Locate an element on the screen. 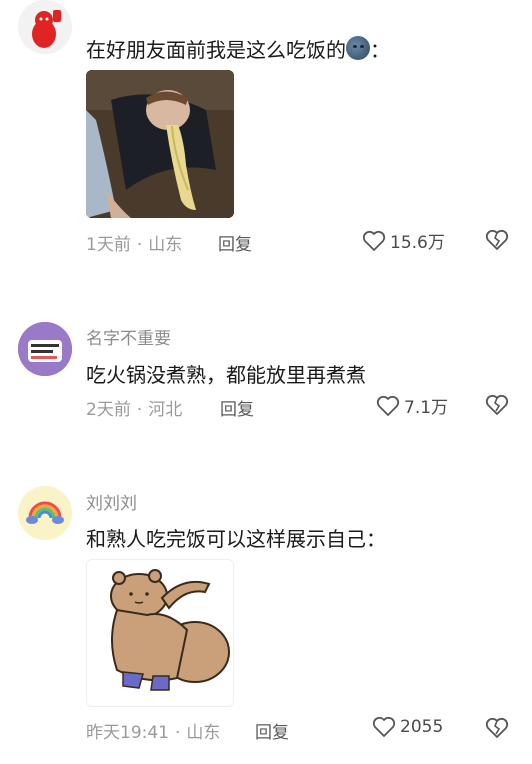  comment-time: 昨天19:41 is located at coordinates (127, 733).